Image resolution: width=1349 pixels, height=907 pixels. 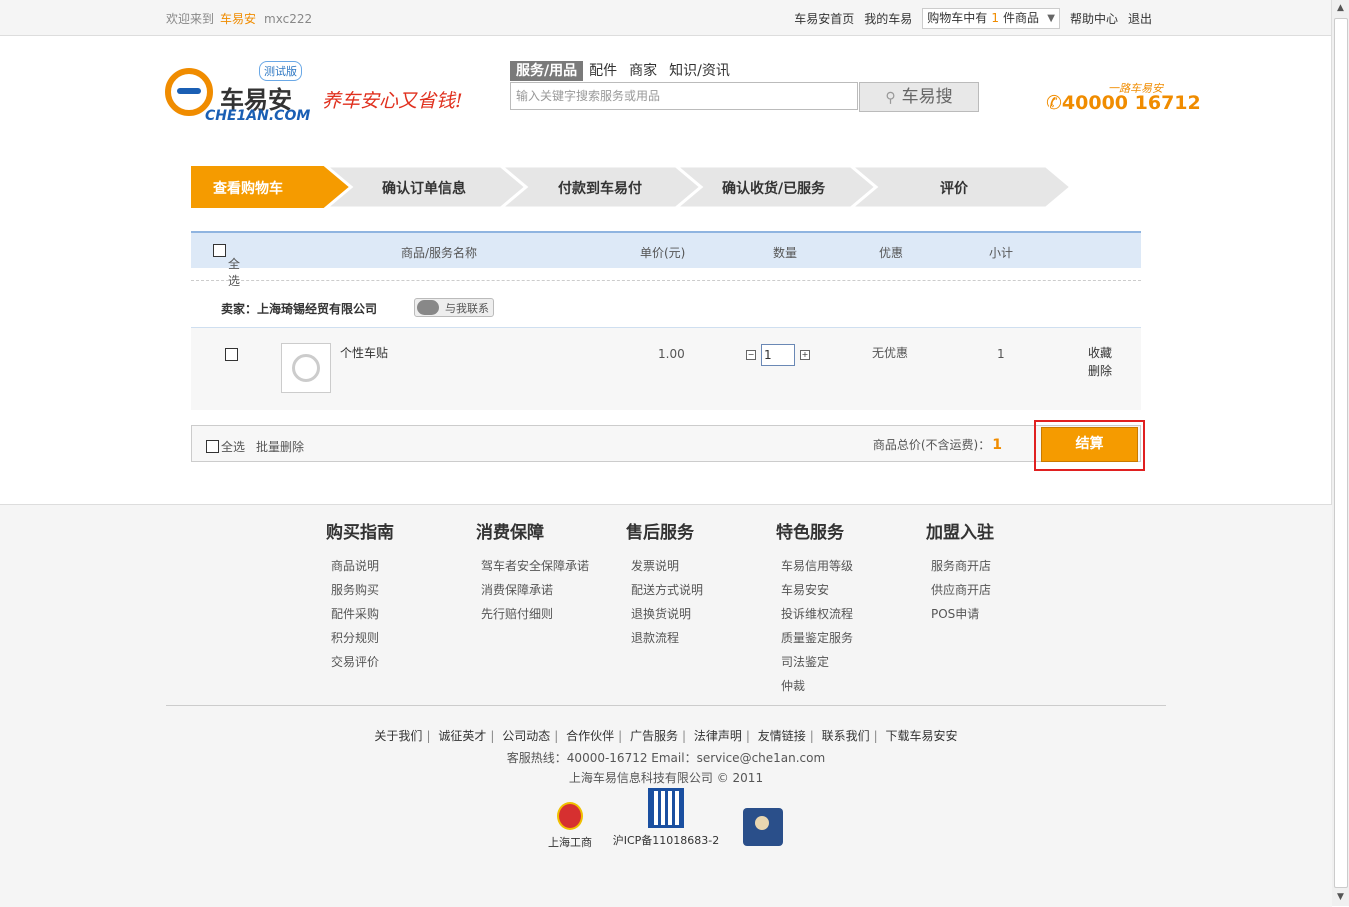 I want to click on item-subtotal: 1, so click(x=1001, y=354).